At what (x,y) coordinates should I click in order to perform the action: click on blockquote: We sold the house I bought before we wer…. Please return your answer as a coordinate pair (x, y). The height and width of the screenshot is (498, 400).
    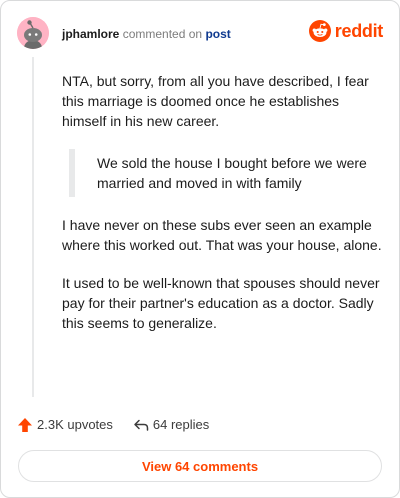
    Looking at the image, I should click on (225, 173).